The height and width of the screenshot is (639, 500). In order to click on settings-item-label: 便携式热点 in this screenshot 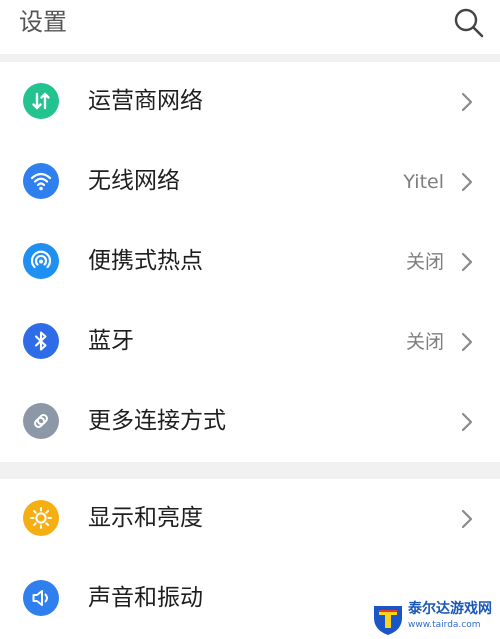, I will do `click(145, 261)`.